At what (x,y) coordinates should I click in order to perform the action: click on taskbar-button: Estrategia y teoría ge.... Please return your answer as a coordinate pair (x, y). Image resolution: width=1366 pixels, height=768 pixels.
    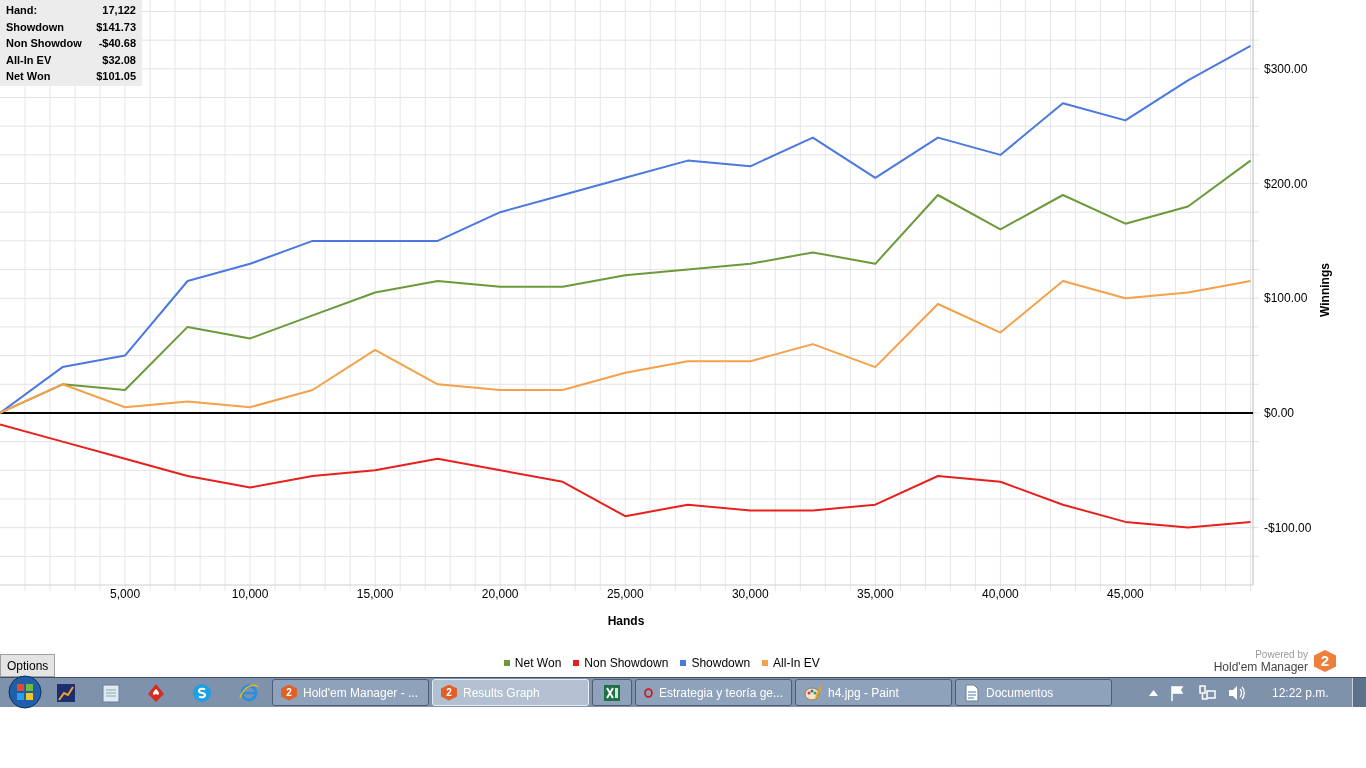
    Looking at the image, I should click on (713, 692).